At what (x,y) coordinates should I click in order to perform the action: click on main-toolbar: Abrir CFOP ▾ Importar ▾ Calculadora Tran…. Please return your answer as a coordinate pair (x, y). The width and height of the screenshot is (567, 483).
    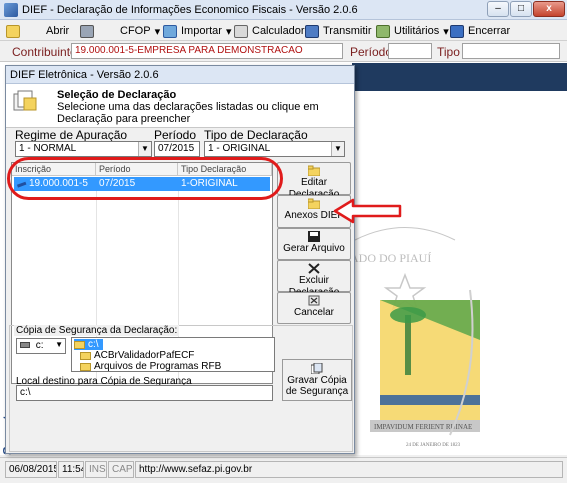
    Looking at the image, I should click on (283, 31).